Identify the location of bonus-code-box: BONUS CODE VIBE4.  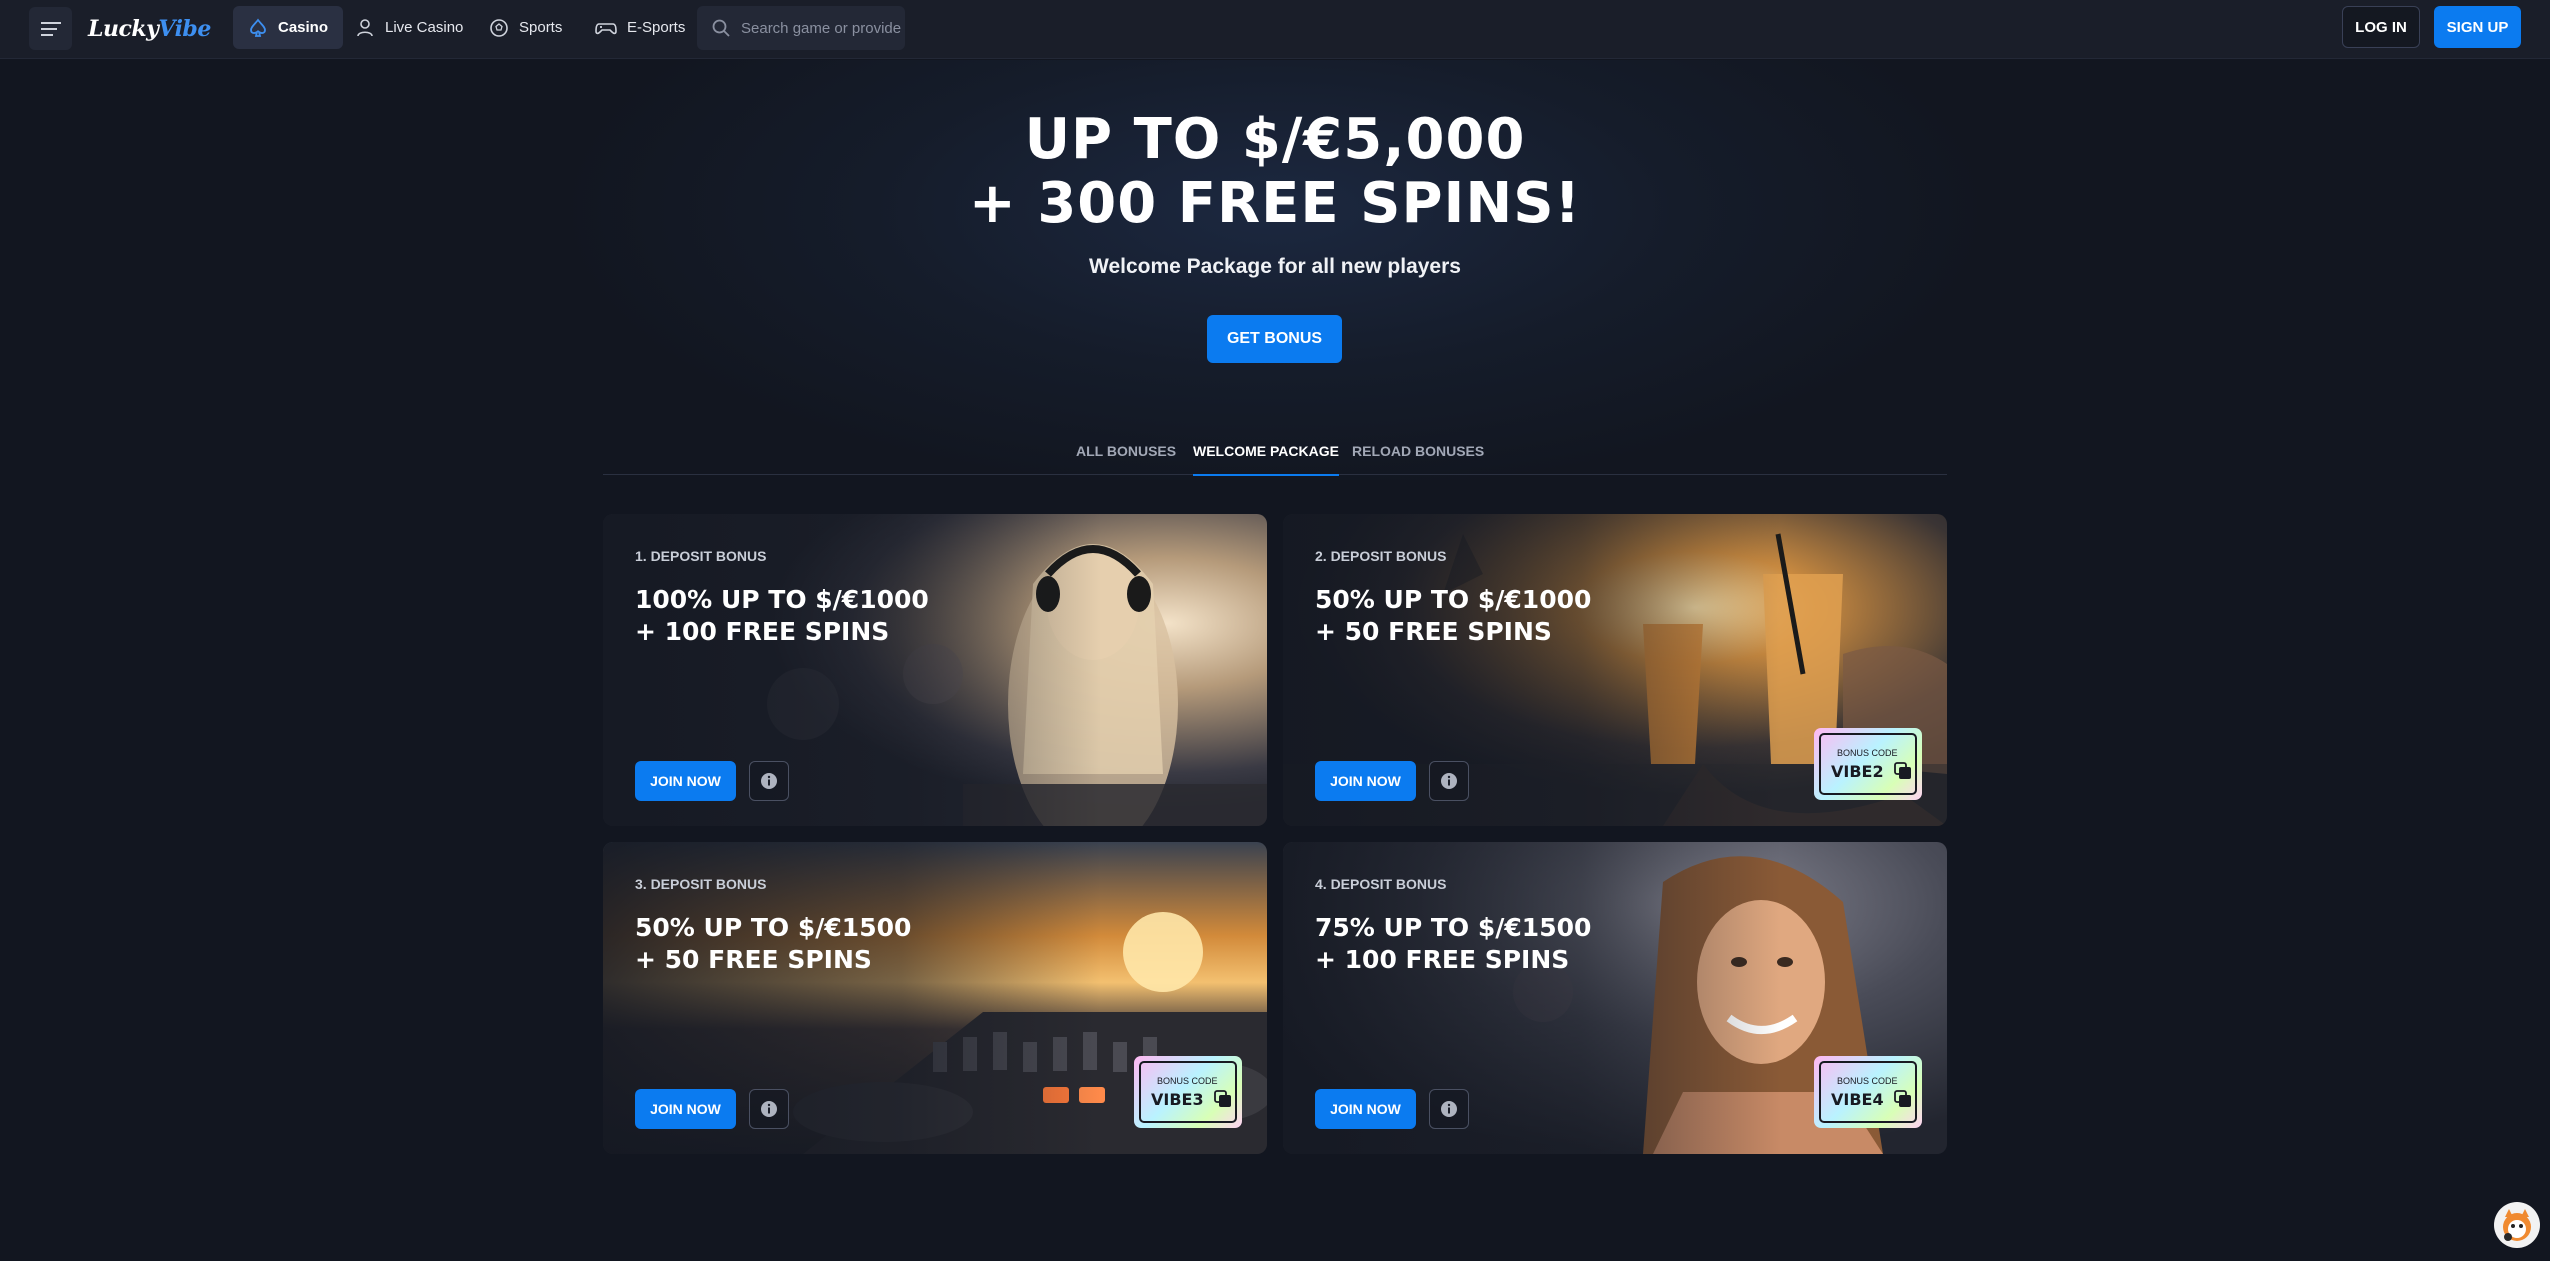
(1868, 1092).